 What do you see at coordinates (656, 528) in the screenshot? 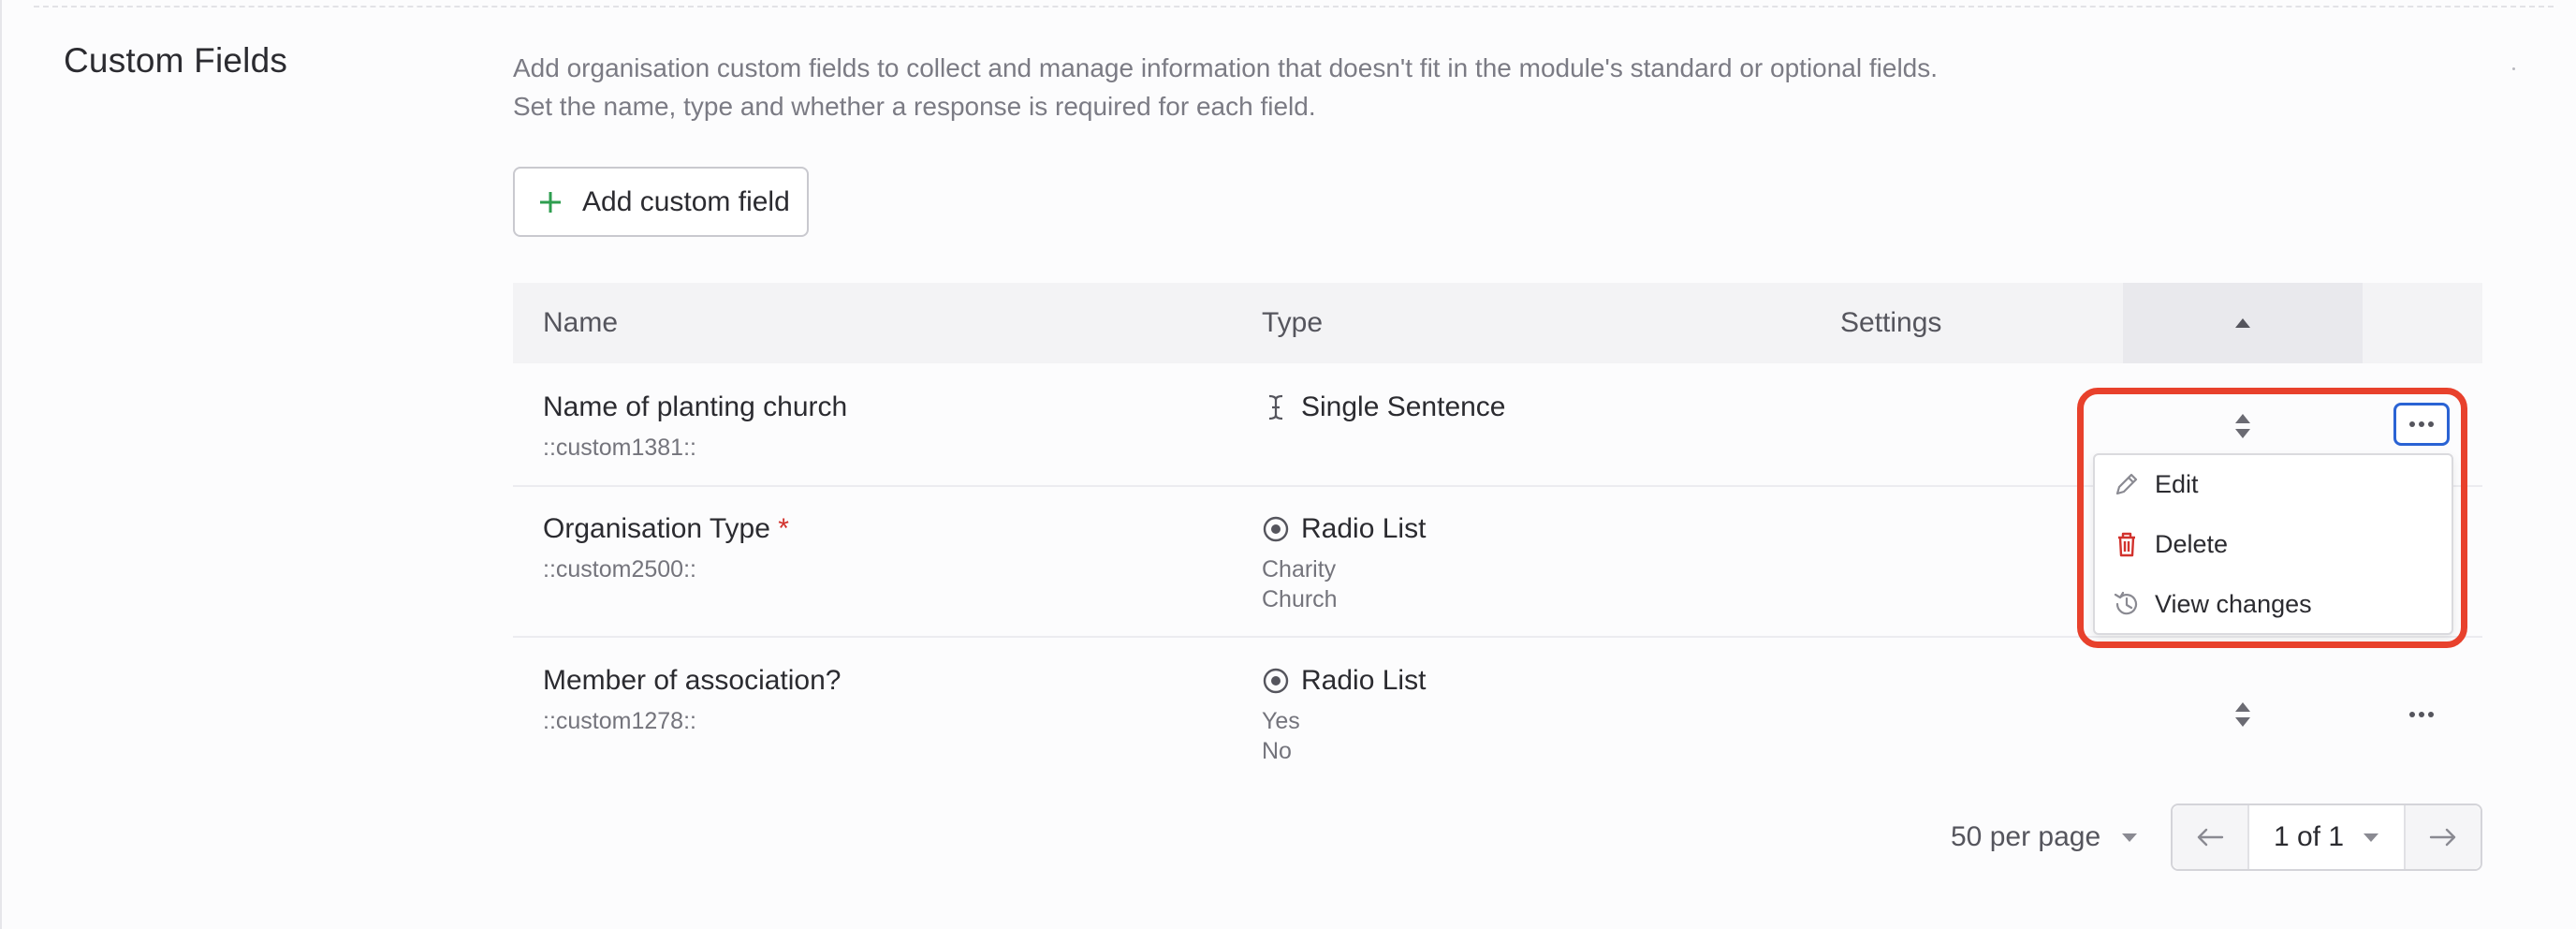
I see `field-name: Organisation Type` at bounding box center [656, 528].